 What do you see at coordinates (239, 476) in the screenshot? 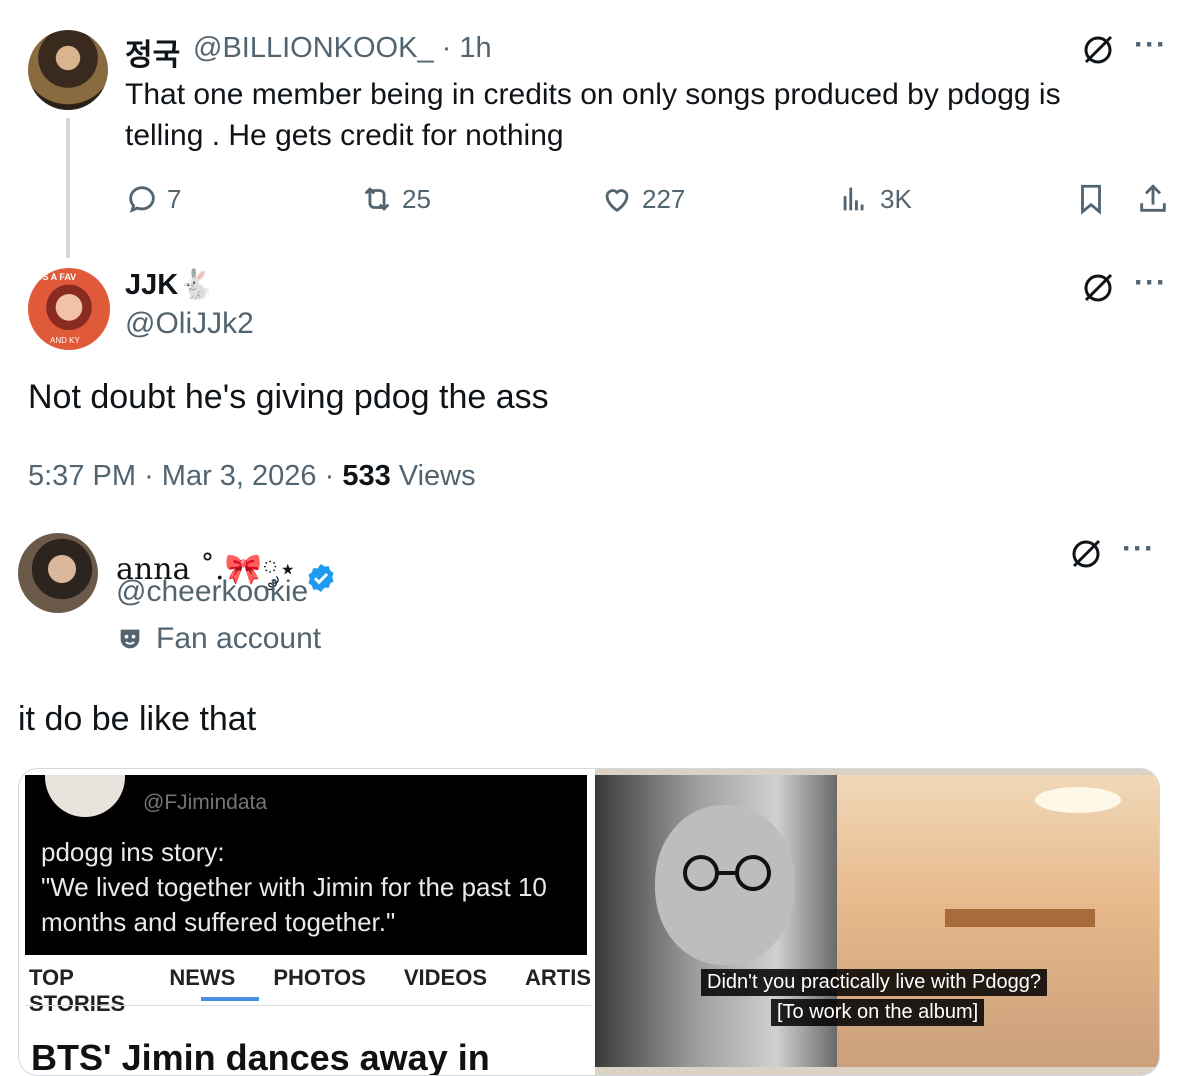
I see `tweet-date: Mar 3, 2026` at bounding box center [239, 476].